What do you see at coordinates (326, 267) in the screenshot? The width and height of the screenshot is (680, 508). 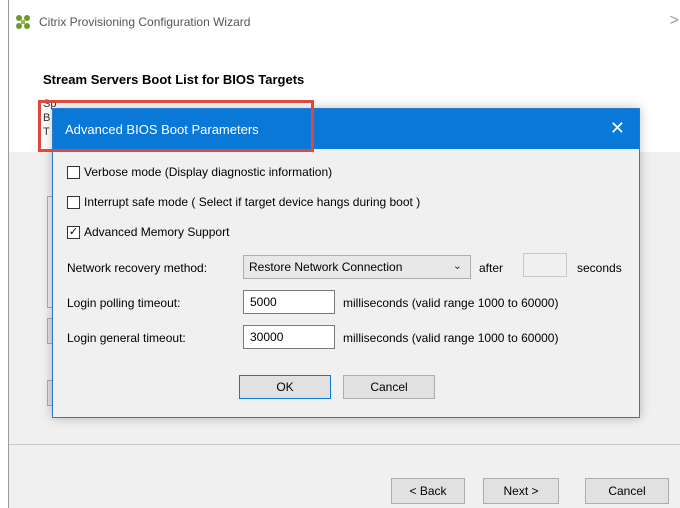 I see `network-recovery-value: Restore Network Connection` at bounding box center [326, 267].